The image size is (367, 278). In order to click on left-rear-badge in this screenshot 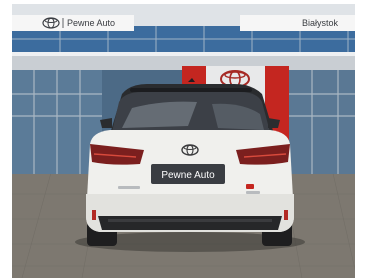, I will do `click(129, 187)`.